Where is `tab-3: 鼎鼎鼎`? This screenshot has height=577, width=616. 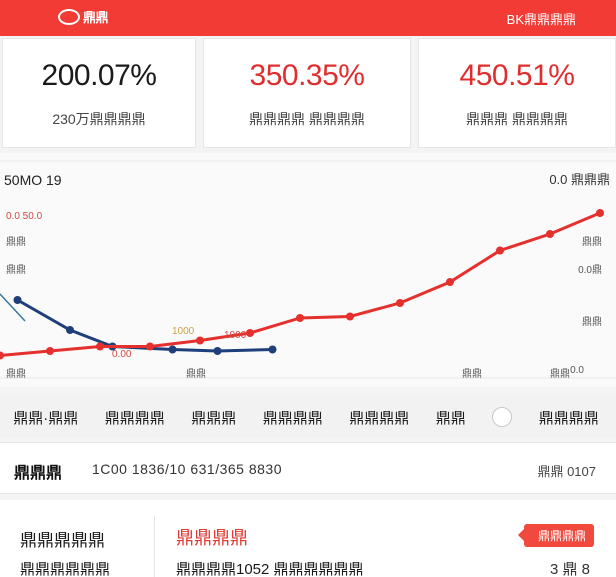 tab-3: 鼎鼎鼎 is located at coordinates (213, 417).